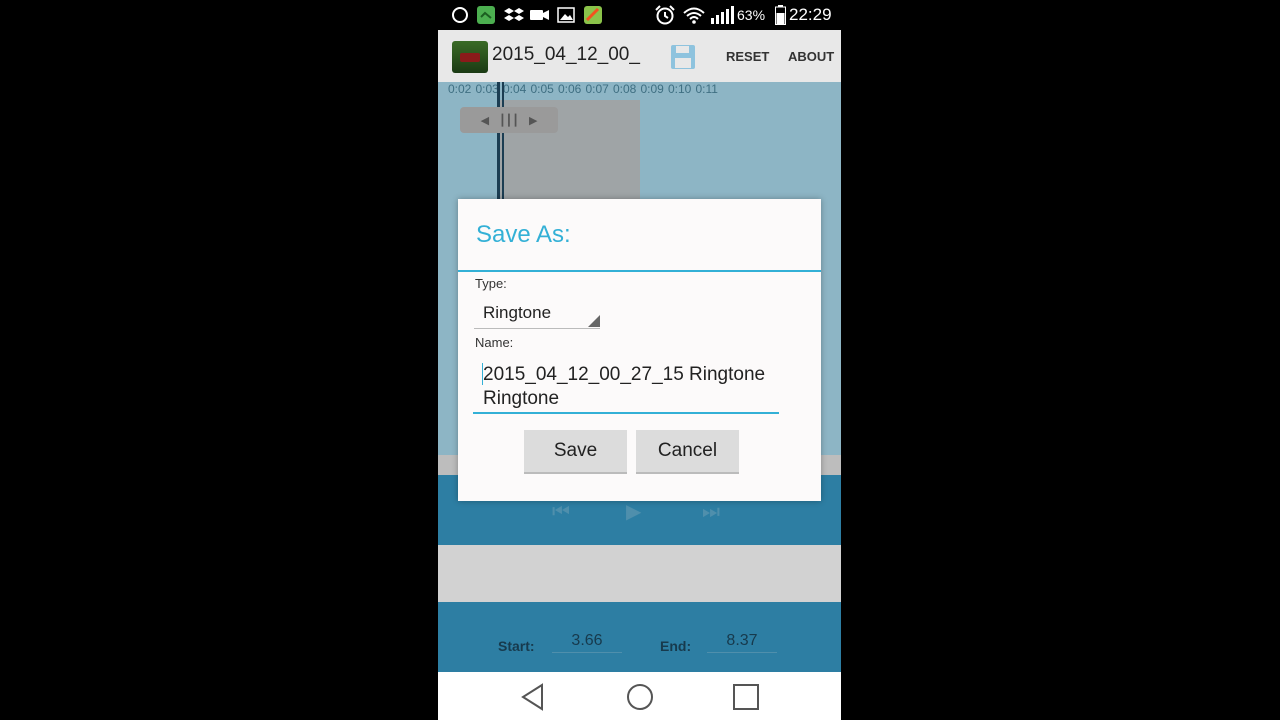  Describe the element at coordinates (587, 642) in the screenshot. I see `start-field: 3.66` at that location.